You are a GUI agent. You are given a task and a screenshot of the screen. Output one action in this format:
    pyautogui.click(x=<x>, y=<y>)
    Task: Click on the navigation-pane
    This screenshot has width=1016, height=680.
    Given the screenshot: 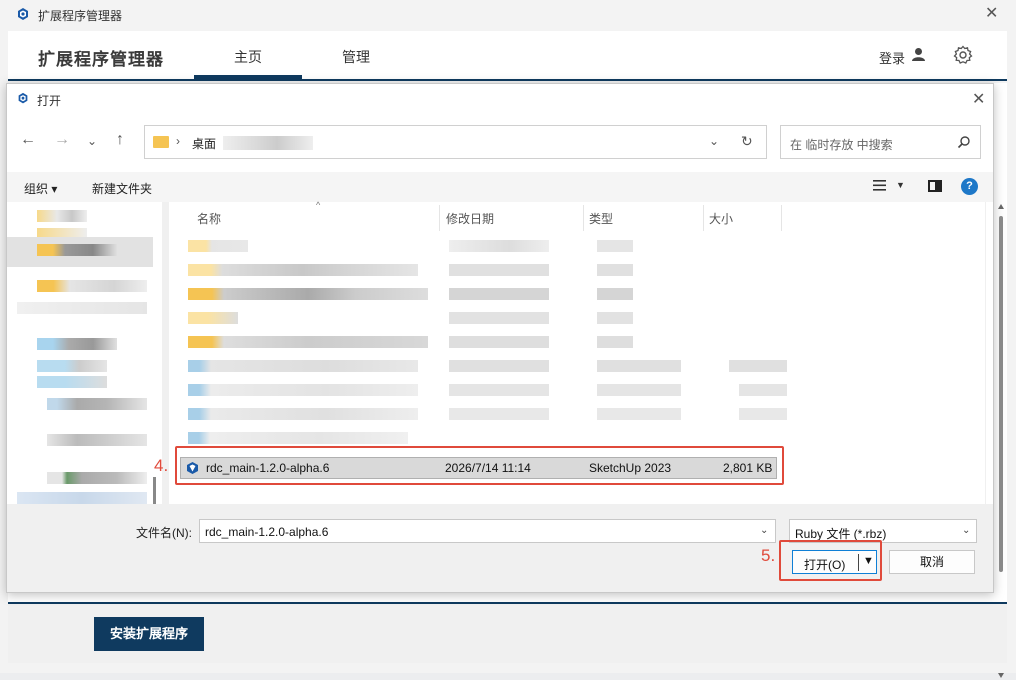 What is the action you would take?
    pyautogui.click(x=84, y=353)
    